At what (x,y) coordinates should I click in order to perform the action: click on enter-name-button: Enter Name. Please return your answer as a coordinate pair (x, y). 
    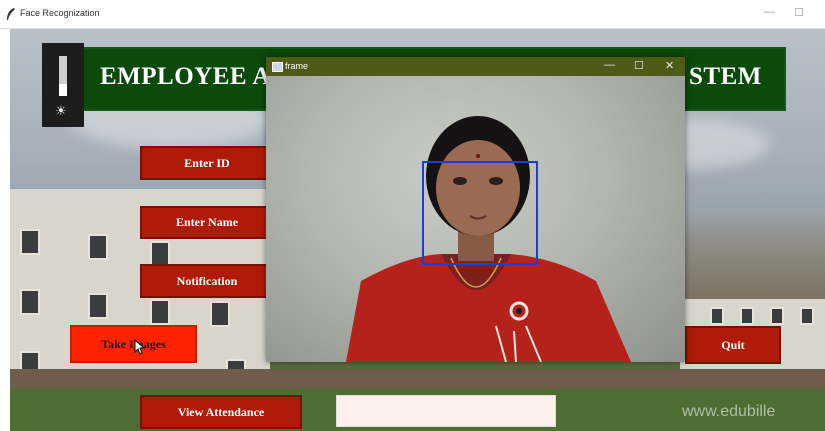
    Looking at the image, I should click on (207, 222).